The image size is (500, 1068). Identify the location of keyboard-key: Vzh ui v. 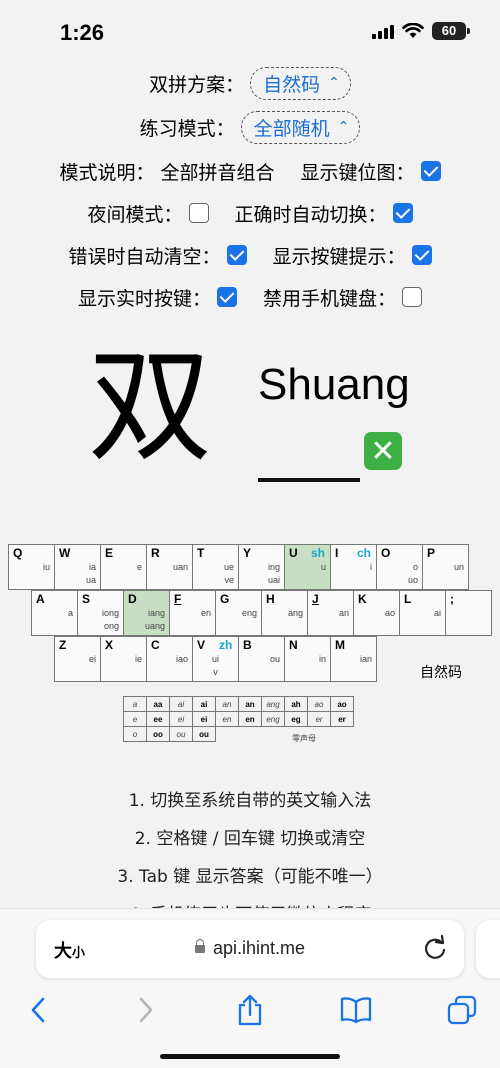
(215, 659).